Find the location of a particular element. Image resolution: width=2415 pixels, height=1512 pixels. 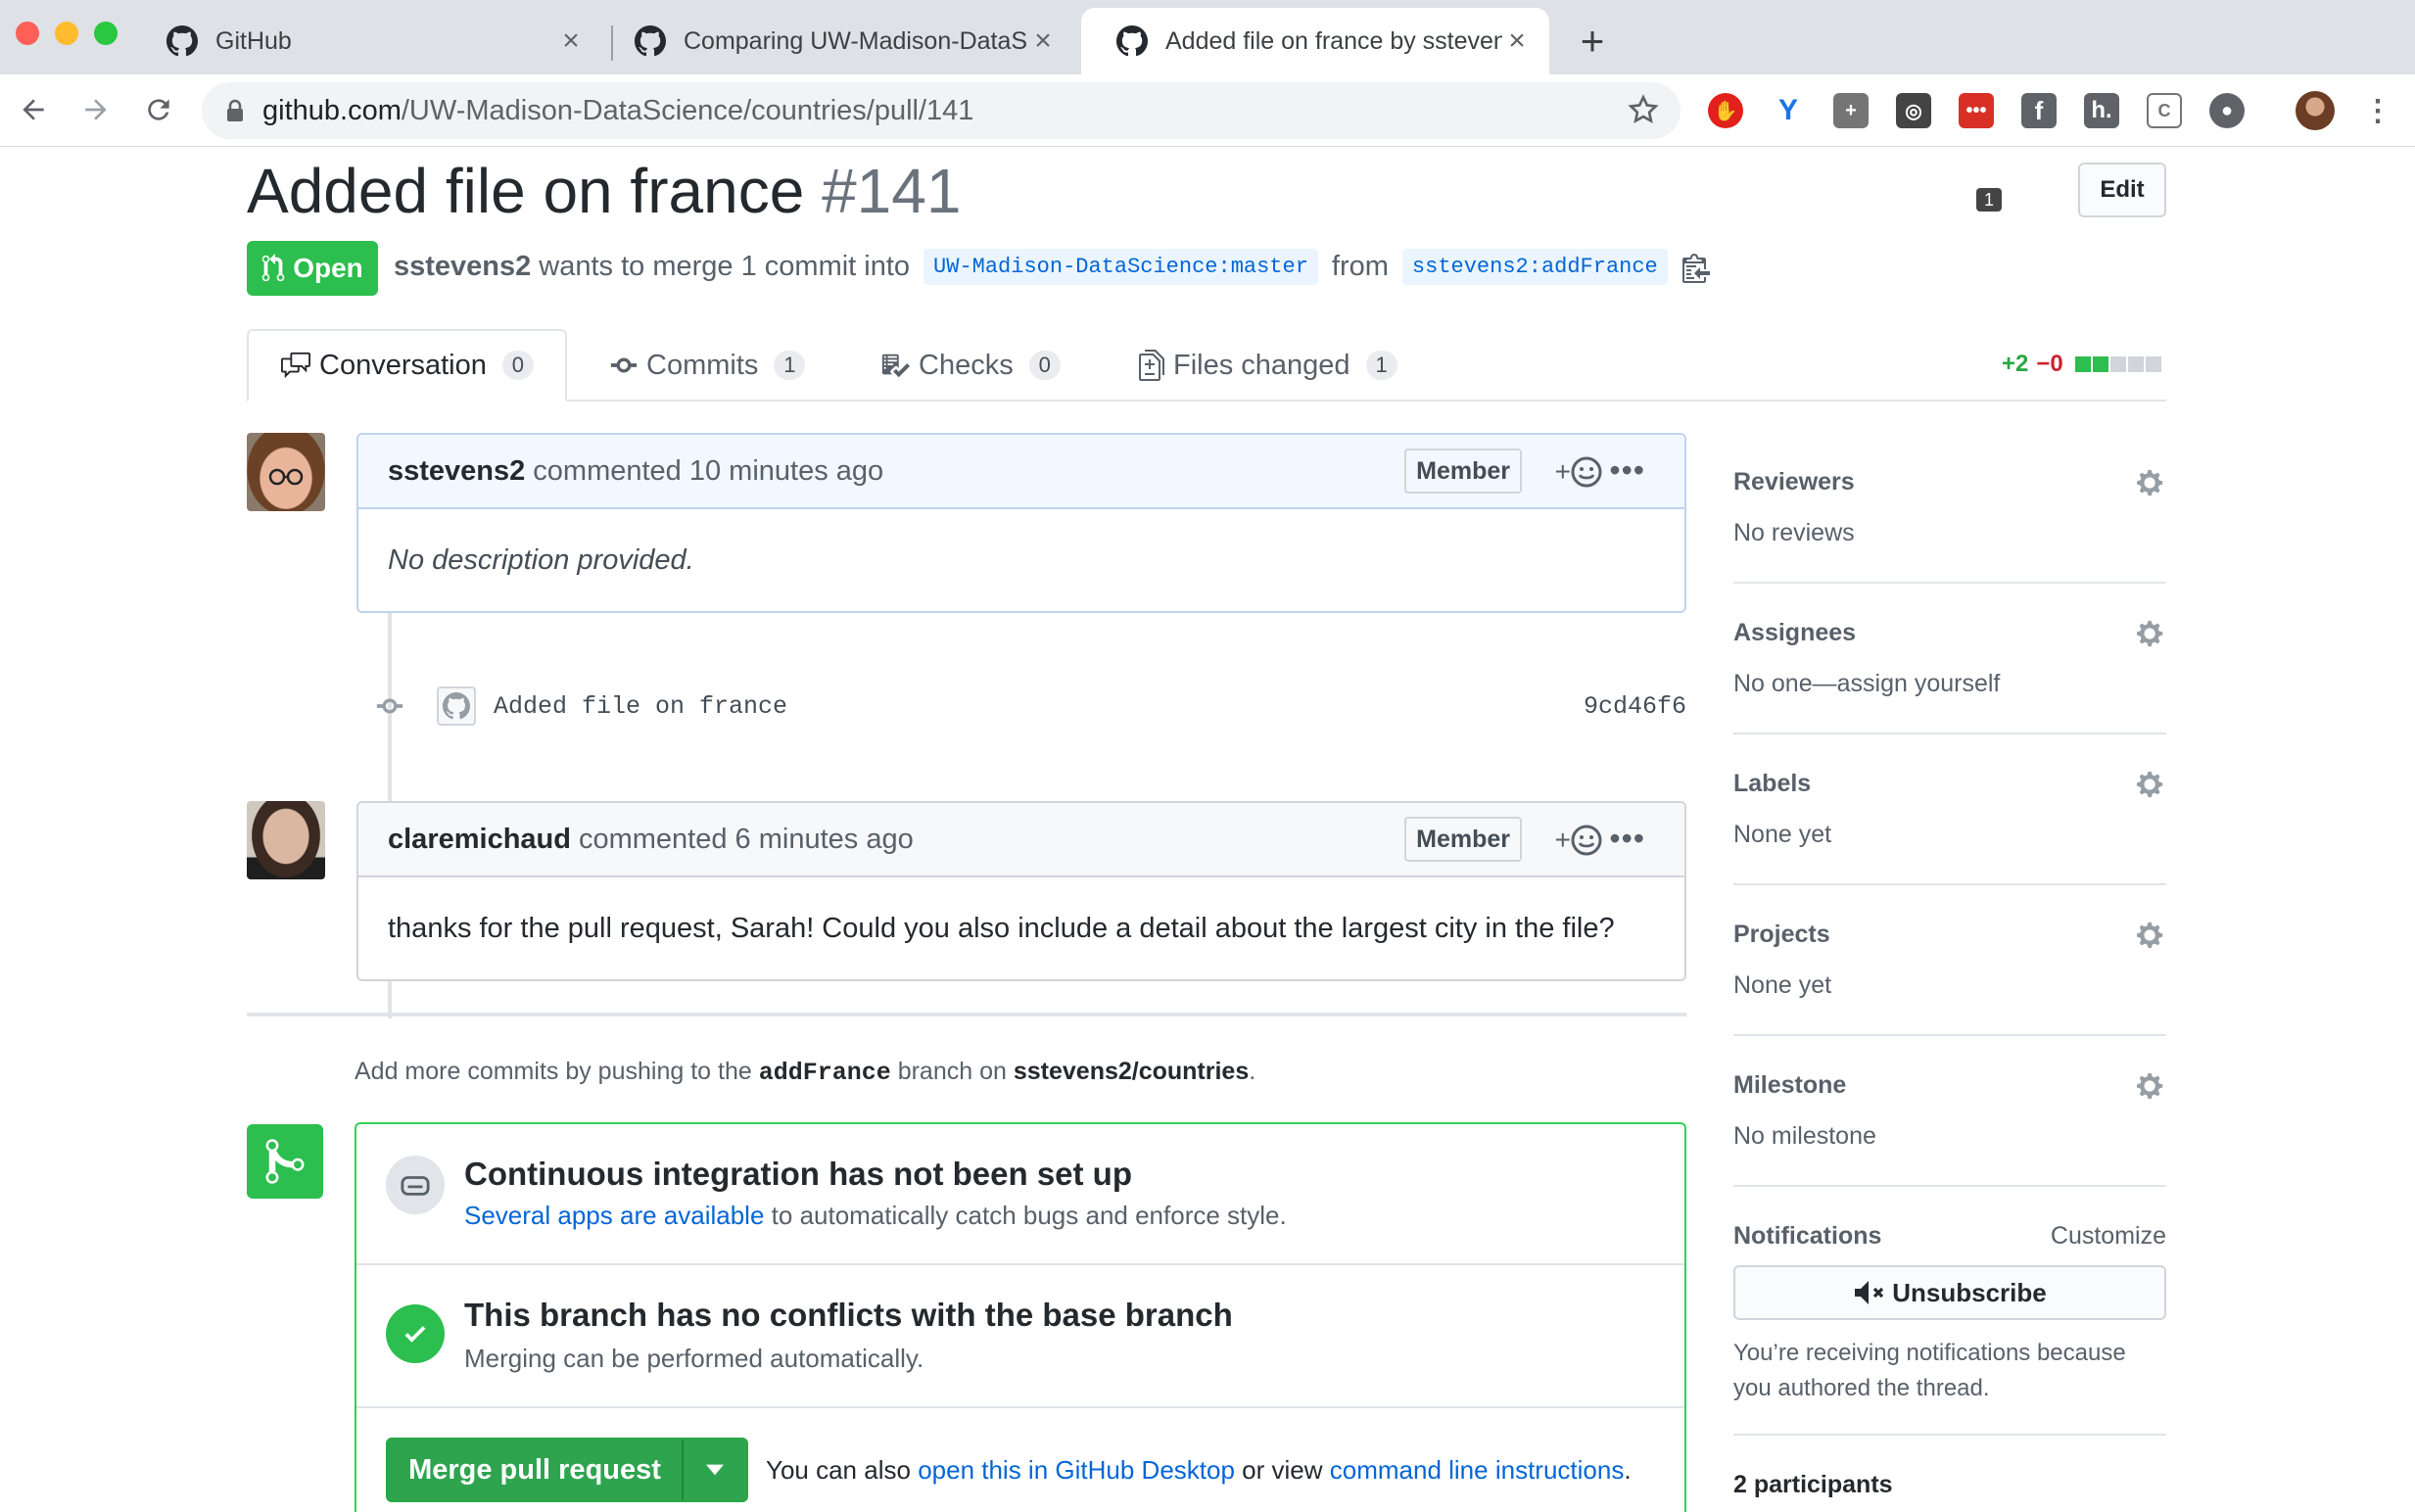

browser-tab-3-active: Added file on france by ssteven × is located at coordinates (1315, 41).